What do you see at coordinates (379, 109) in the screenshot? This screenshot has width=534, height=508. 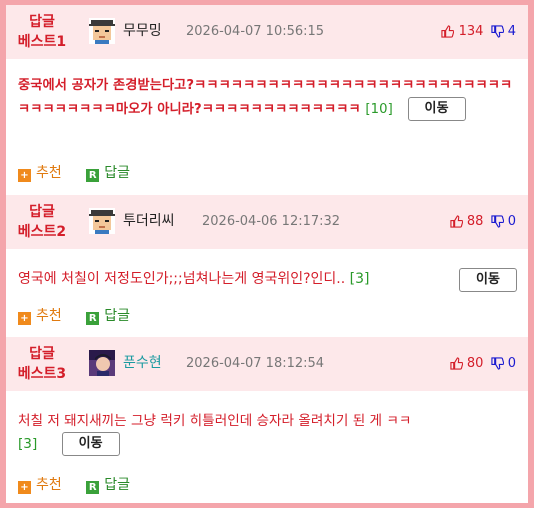 I see `reply-count: [10]` at bounding box center [379, 109].